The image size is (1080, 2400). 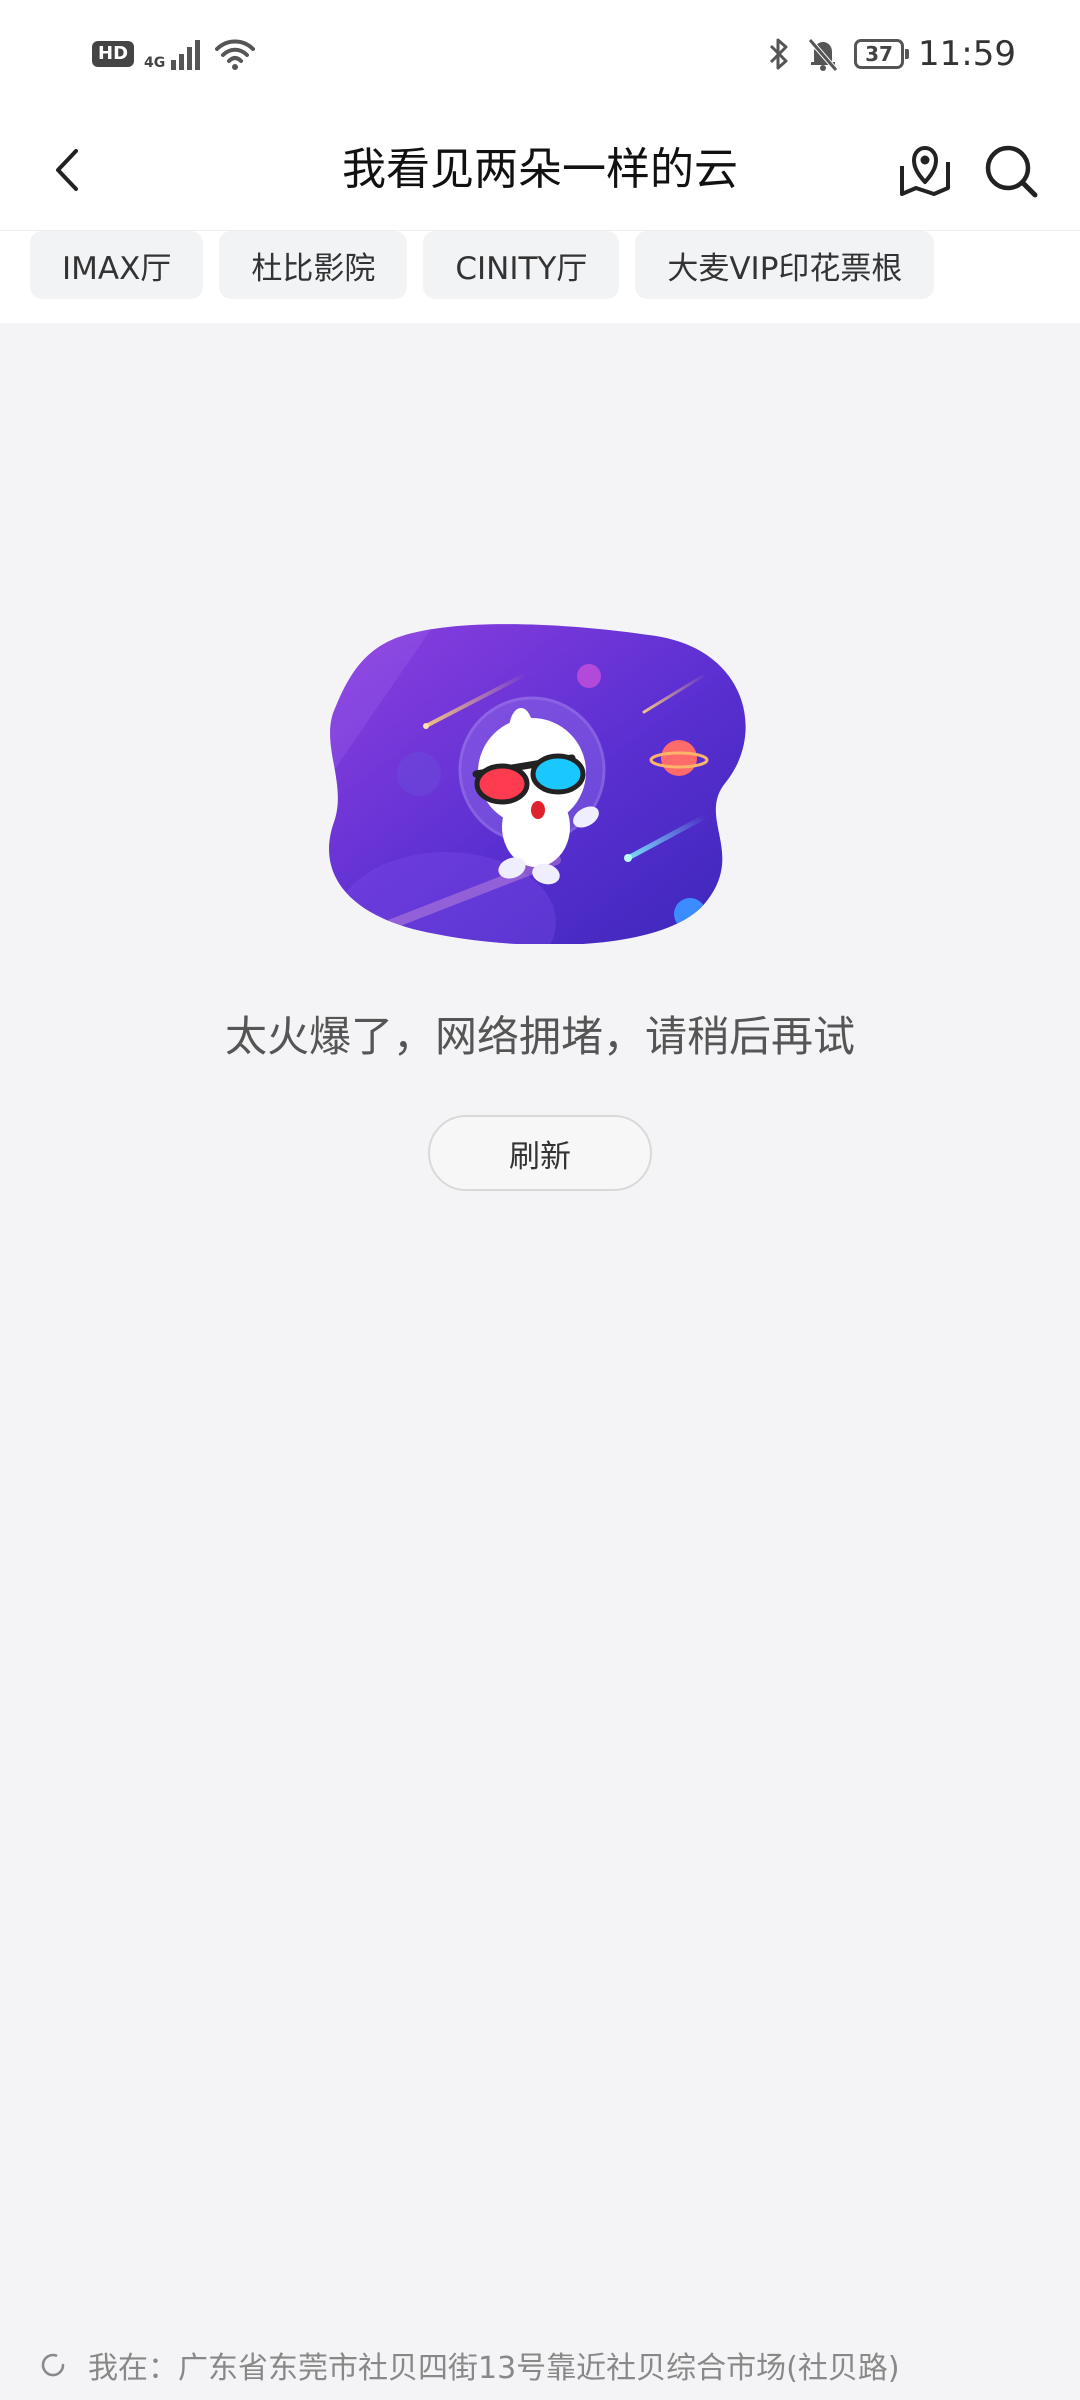 I want to click on status-left: HD 4G, so click(x=174, y=54).